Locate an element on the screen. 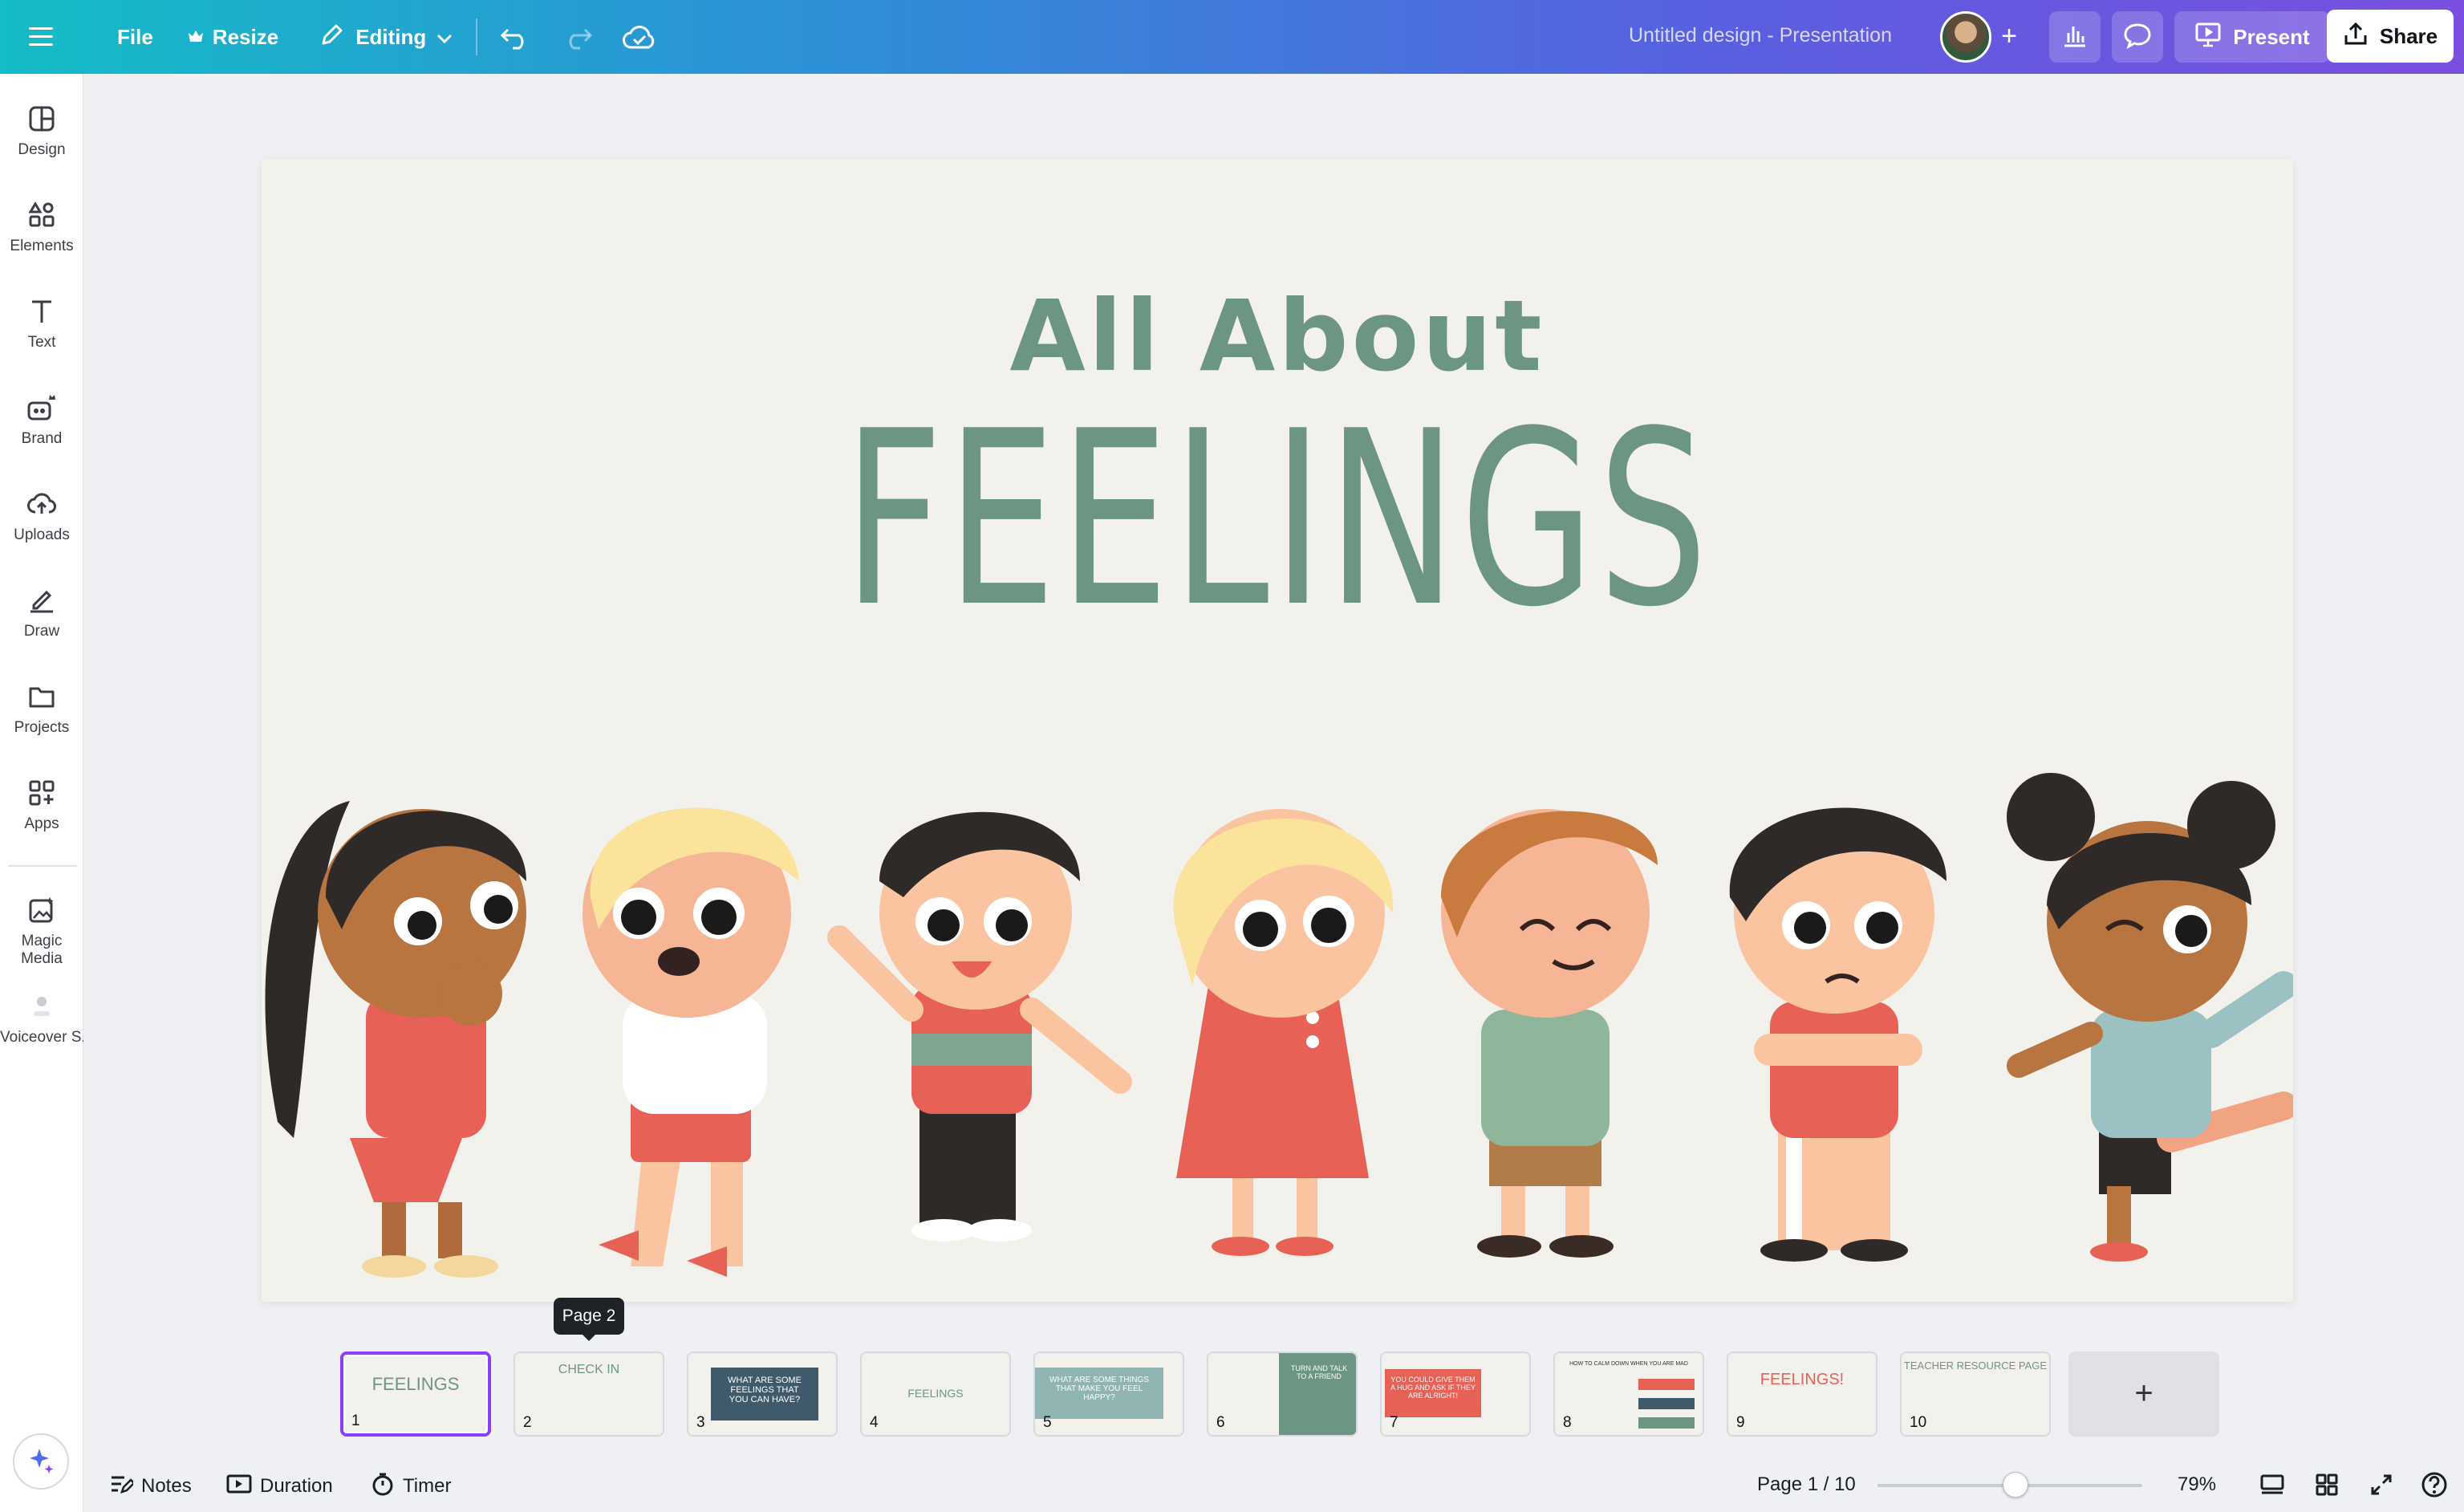 This screenshot has width=2464, height=1512. kid-7-illustration is located at coordinates (2150, 1018).